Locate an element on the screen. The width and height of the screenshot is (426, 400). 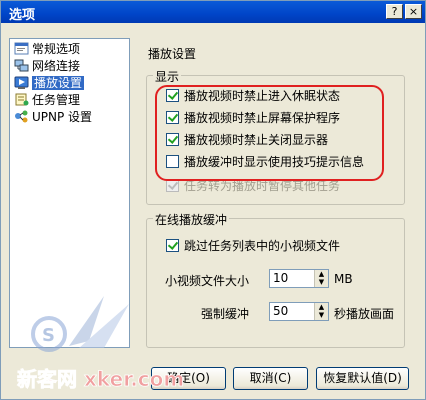
sidebar-item-task-manager: 任务管理 is located at coordinates (47, 100).